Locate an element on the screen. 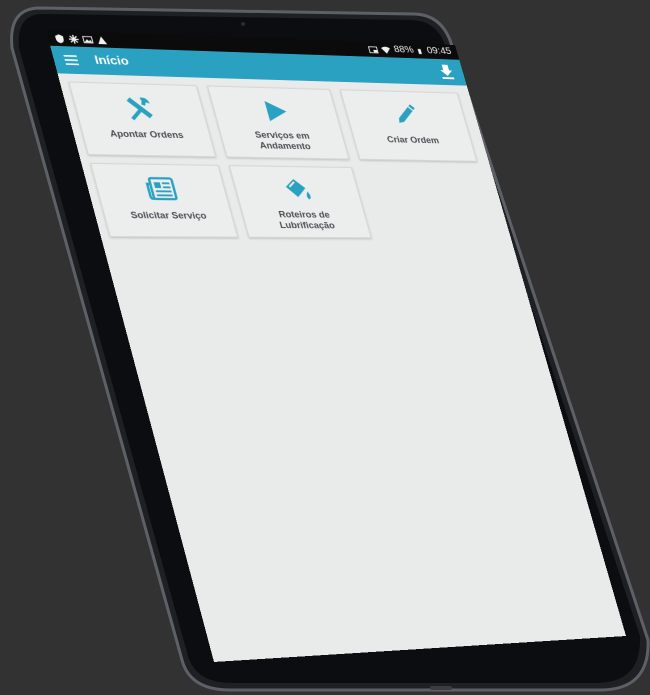  criar-ordem-tile: Criar Ordem is located at coordinates (408, 125).